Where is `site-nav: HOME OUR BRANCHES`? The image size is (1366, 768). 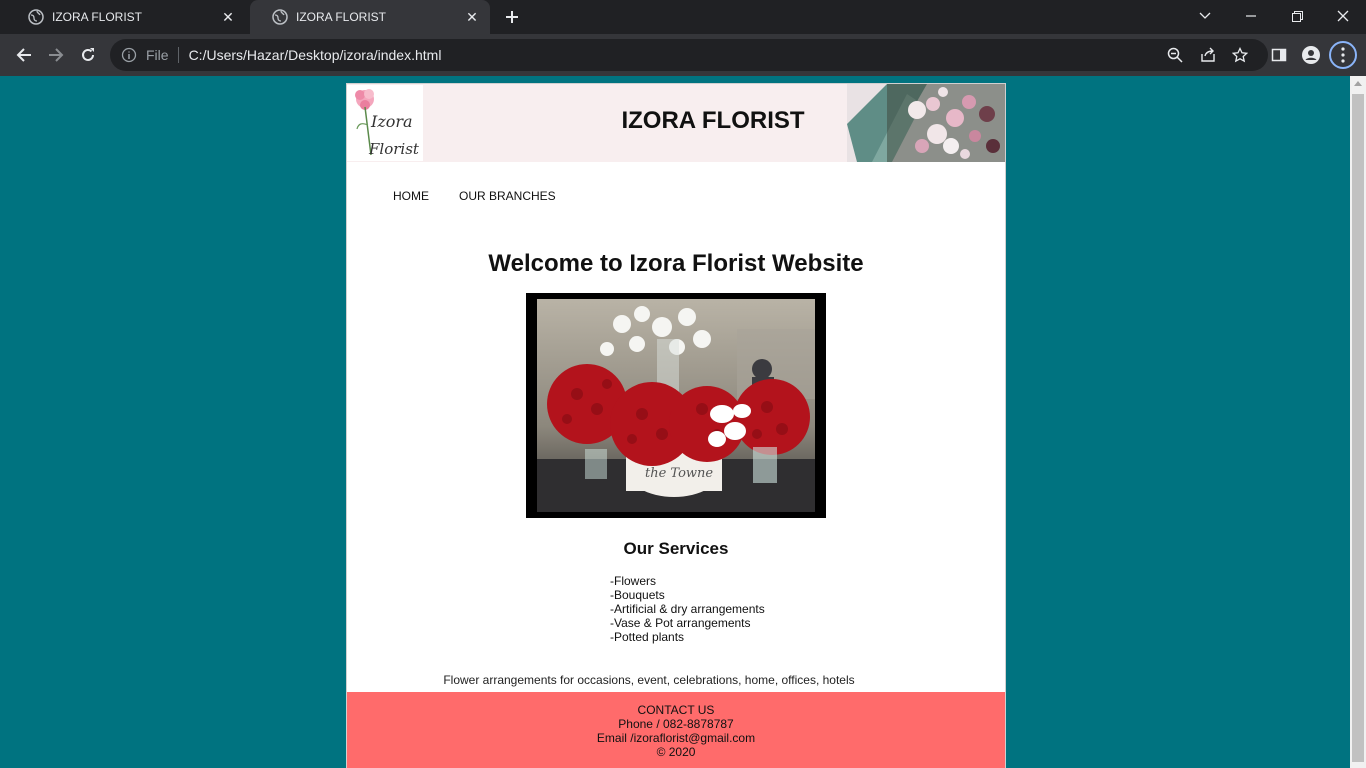 site-nav: HOME OUR BRANCHES is located at coordinates (474, 196).